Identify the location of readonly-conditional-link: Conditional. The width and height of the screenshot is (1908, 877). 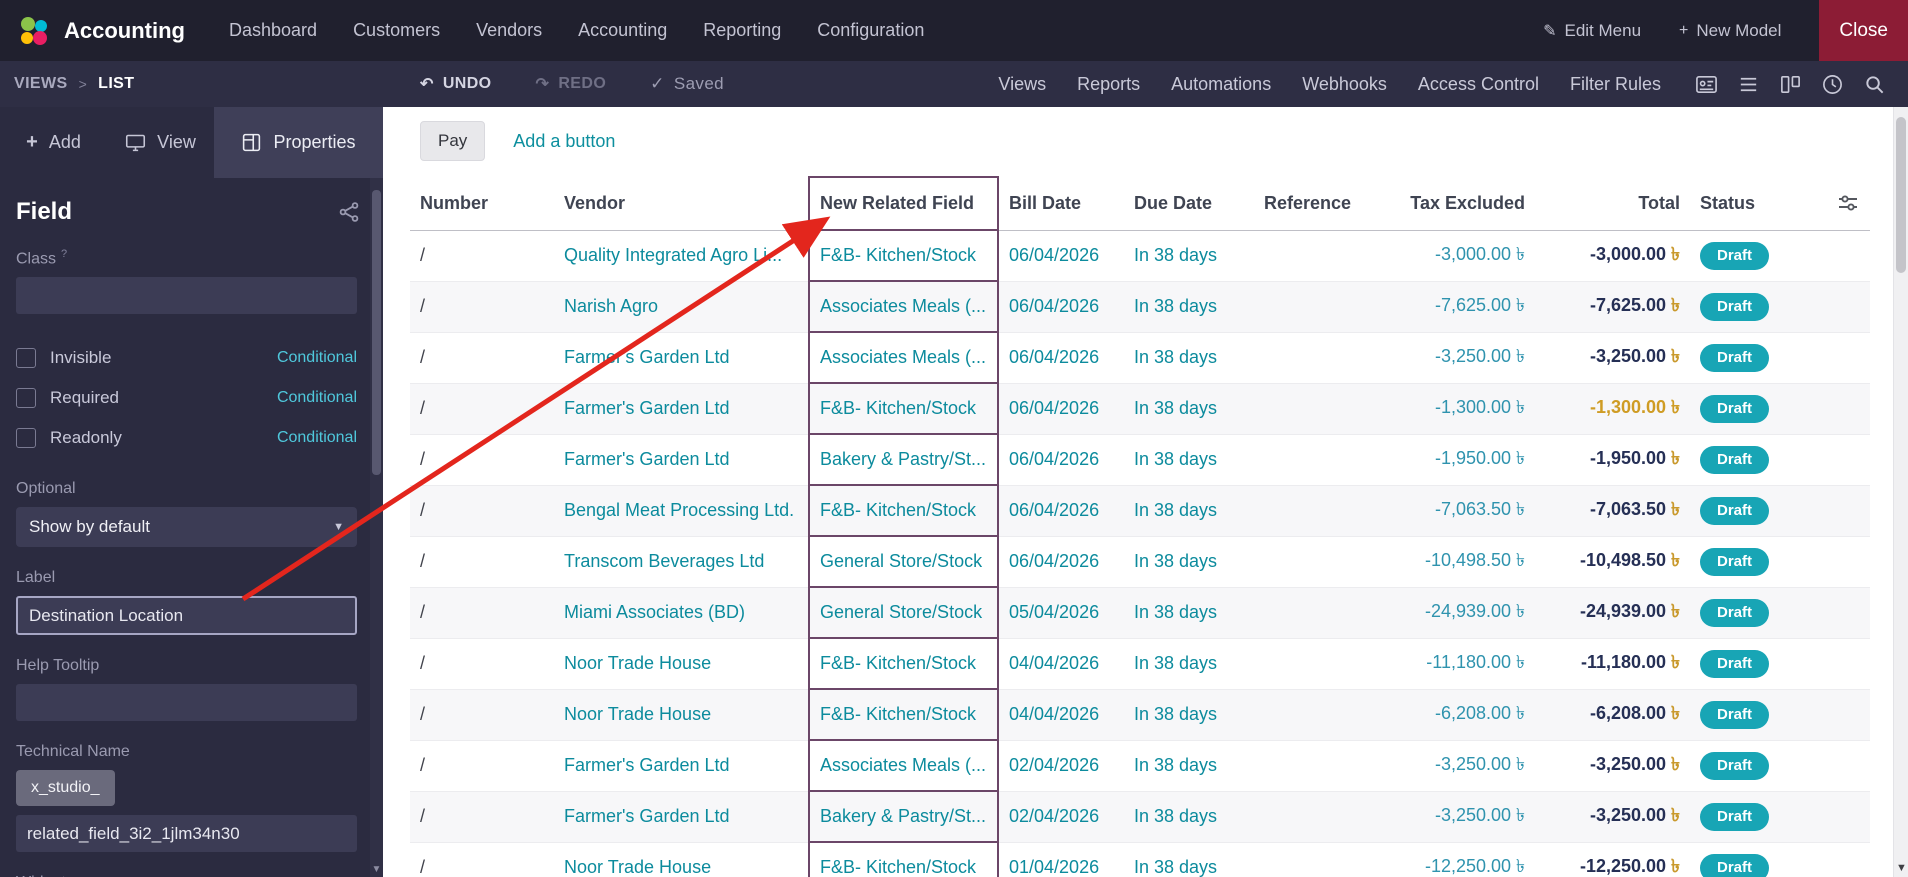
(317, 438).